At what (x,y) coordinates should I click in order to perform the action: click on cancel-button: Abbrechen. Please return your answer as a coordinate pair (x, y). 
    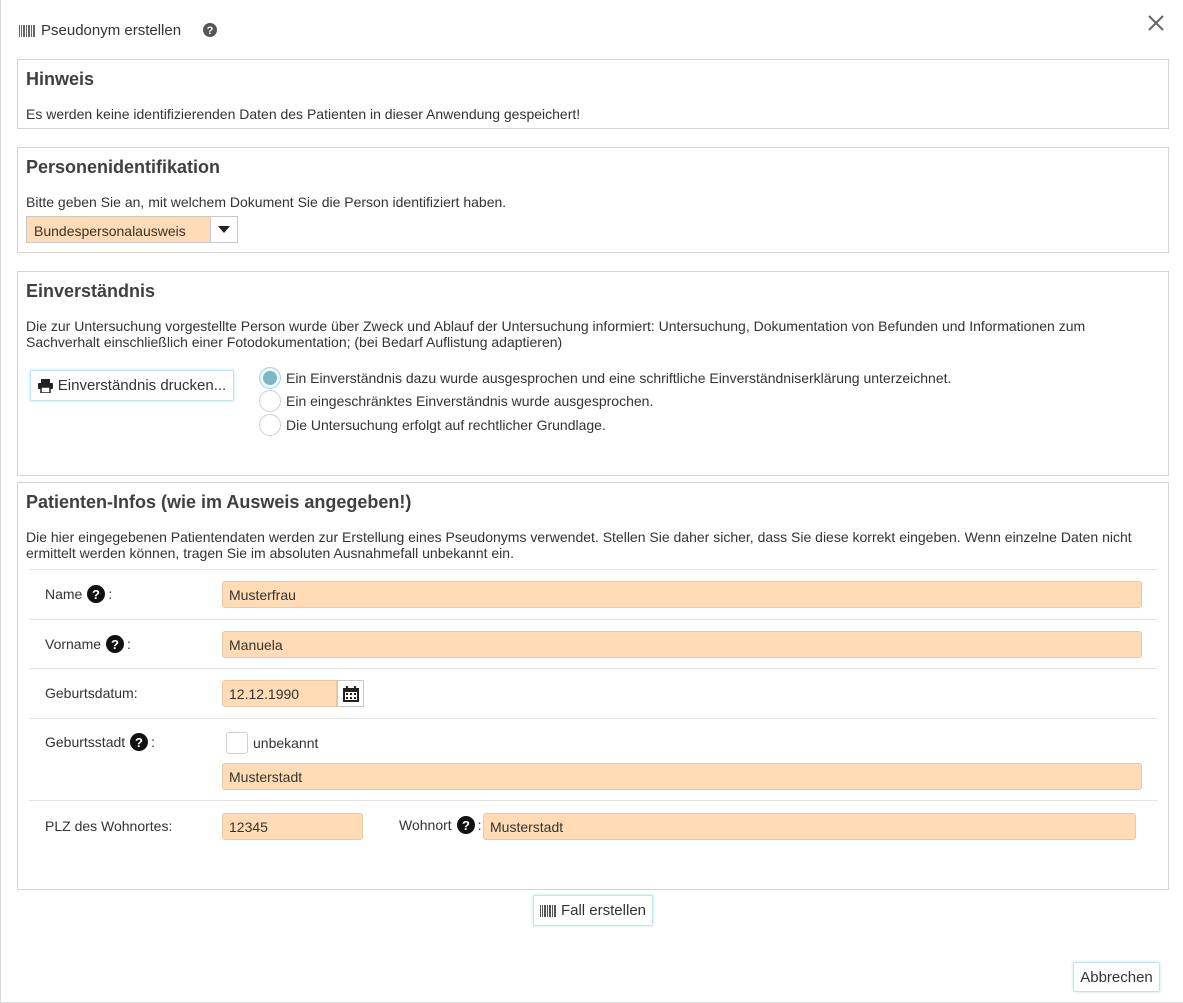
    Looking at the image, I should click on (1116, 977).